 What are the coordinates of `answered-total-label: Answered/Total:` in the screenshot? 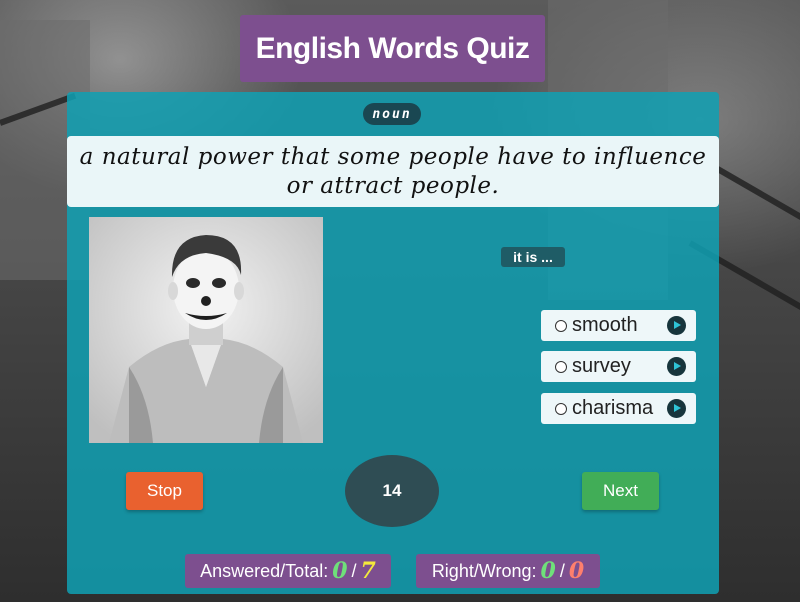 It's located at (264, 570).